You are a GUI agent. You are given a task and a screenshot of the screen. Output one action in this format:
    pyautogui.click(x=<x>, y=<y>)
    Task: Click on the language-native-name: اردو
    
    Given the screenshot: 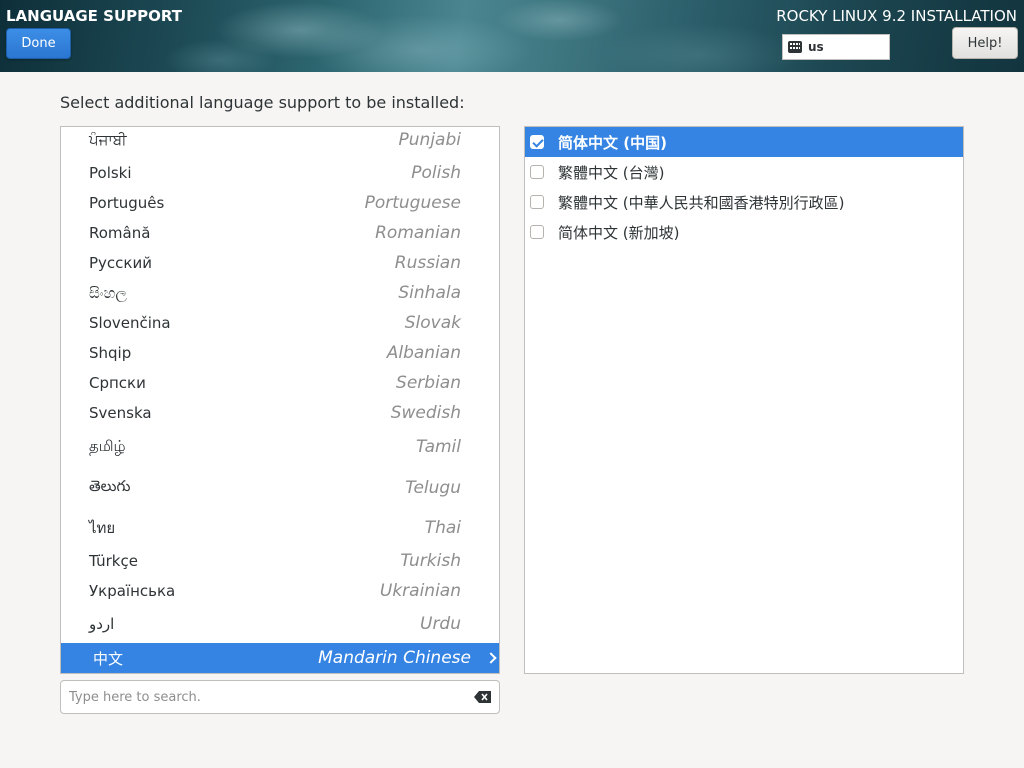 What is the action you would take?
    pyautogui.click(x=102, y=624)
    